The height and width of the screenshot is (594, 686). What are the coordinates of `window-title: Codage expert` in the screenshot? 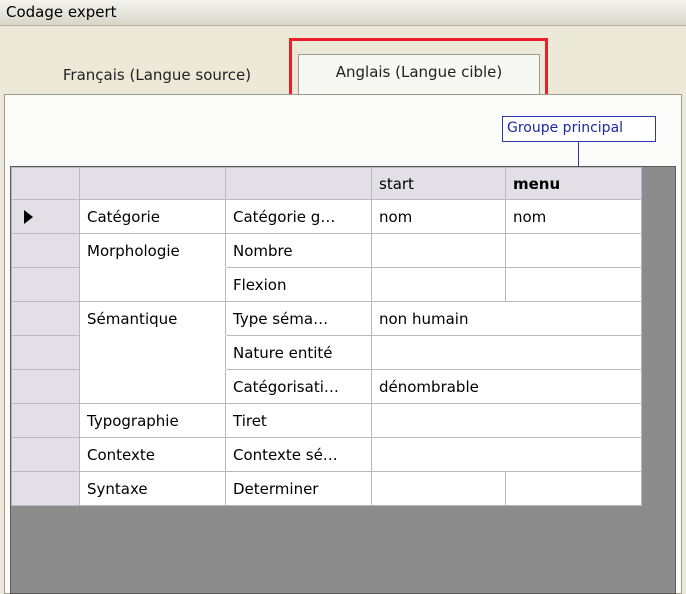 It's located at (61, 12).